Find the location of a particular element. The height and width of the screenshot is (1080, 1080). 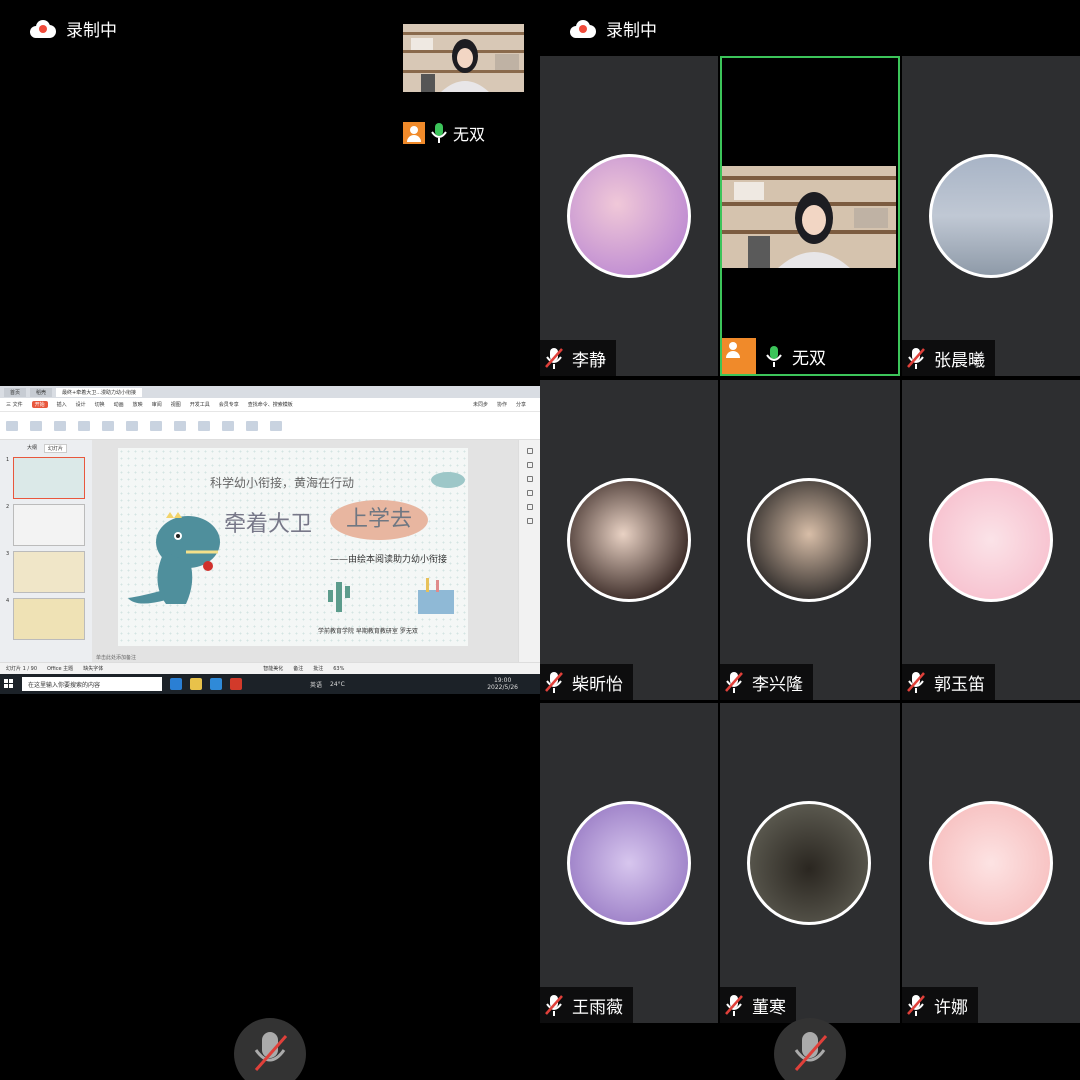

participant-name-tag: 郭玉笛 is located at coordinates (948, 682).